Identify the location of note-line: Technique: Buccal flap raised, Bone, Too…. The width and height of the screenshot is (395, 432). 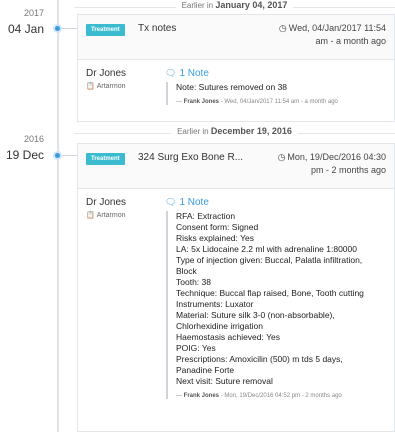
(270, 293).